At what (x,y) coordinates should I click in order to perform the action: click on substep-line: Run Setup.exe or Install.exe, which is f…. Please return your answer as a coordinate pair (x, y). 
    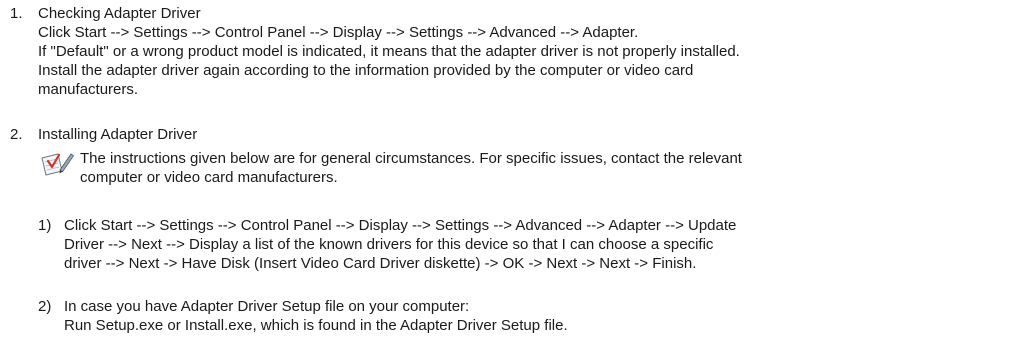
    Looking at the image, I should click on (316, 325).